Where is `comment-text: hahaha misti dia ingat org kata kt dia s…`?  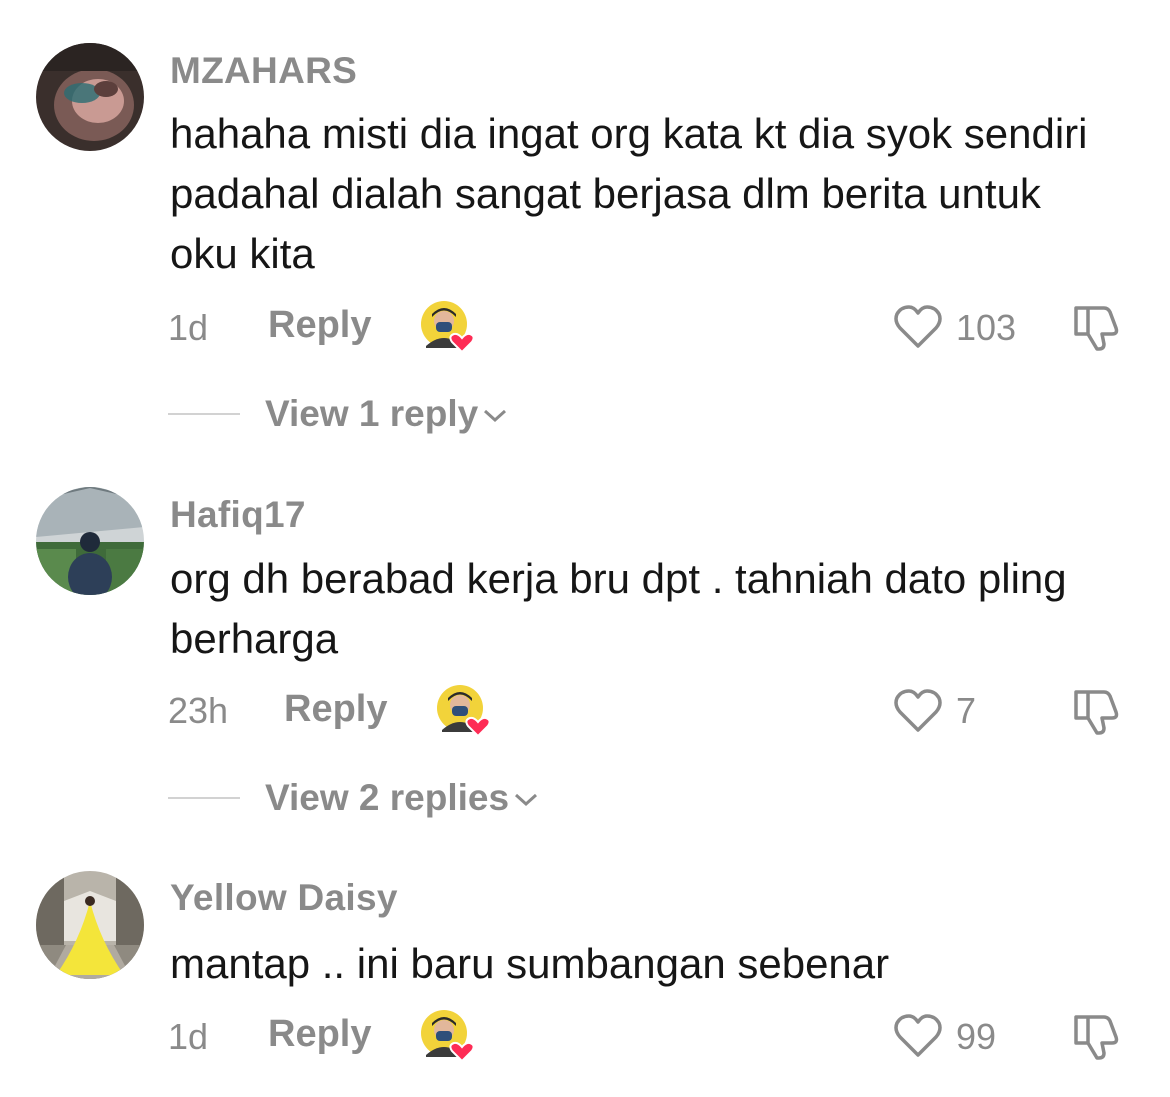
comment-text: hahaha misti dia ingat org kata kt dia s… is located at coordinates (629, 193).